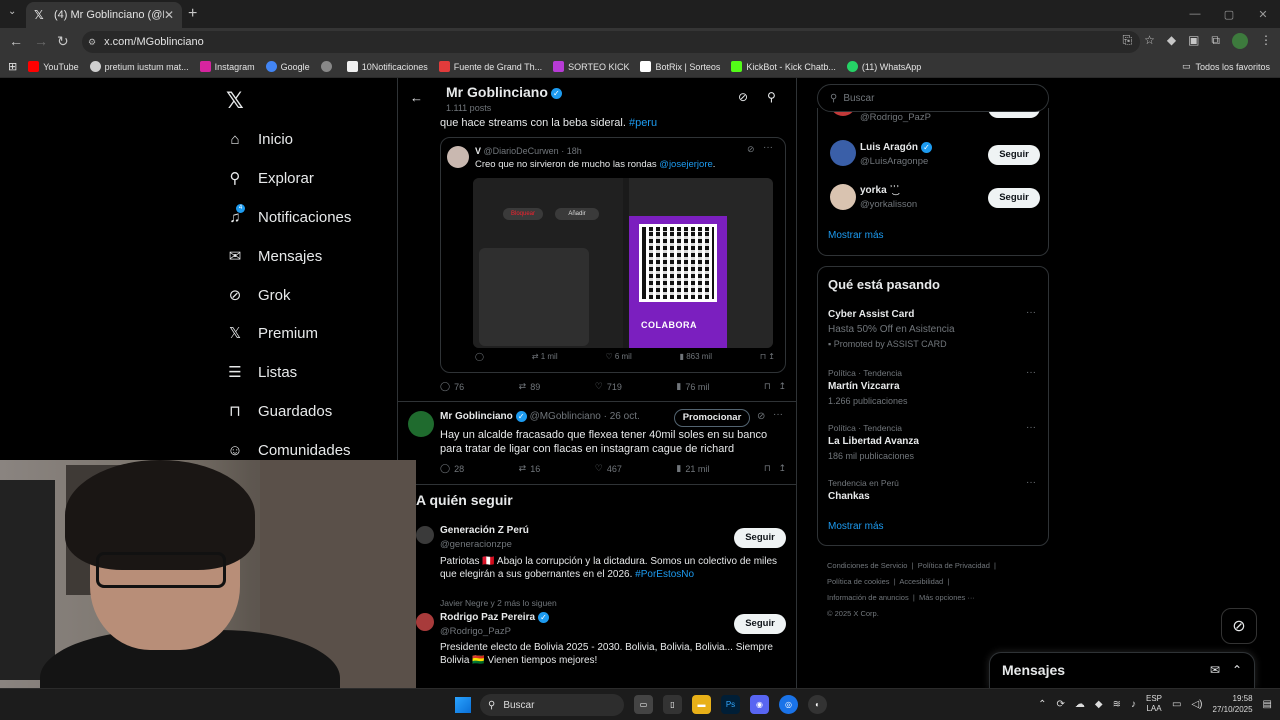  Describe the element at coordinates (608, 386) in the screenshot. I see `like-button: ♡ 719` at that location.